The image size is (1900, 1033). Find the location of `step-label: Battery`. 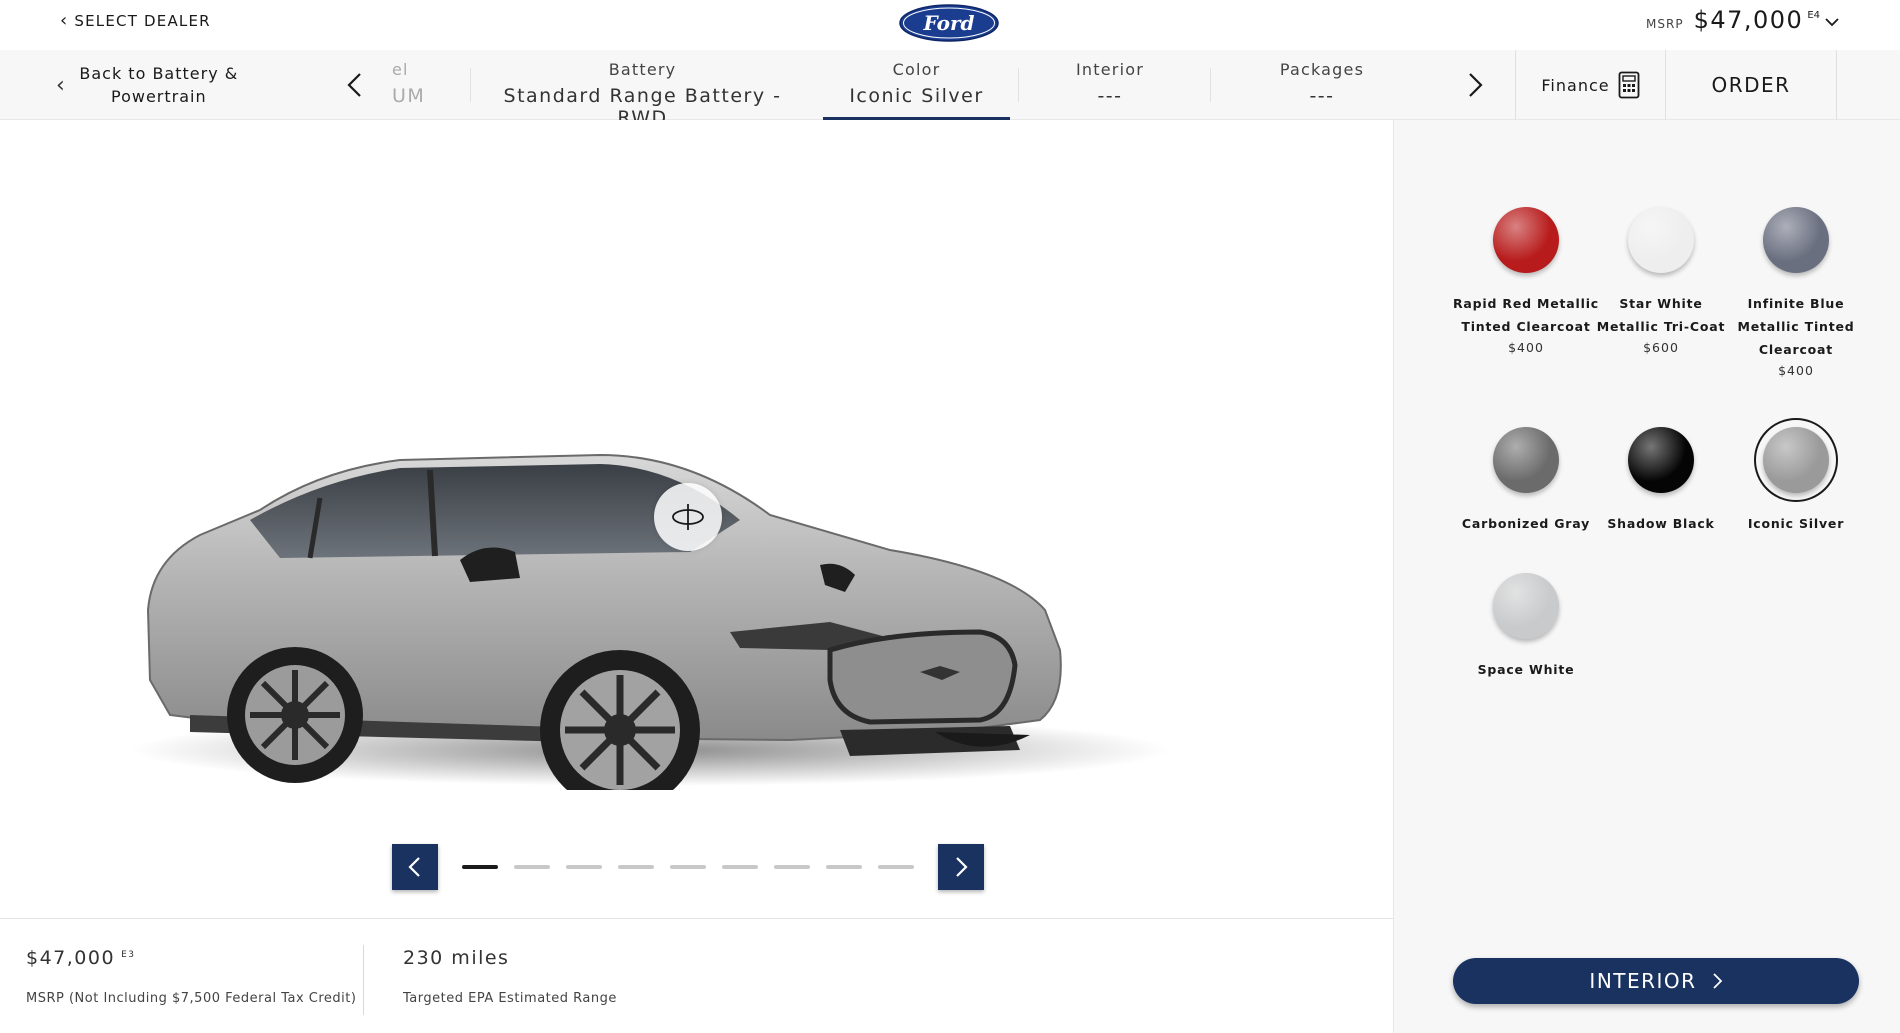

step-label: Battery is located at coordinates (642, 69).